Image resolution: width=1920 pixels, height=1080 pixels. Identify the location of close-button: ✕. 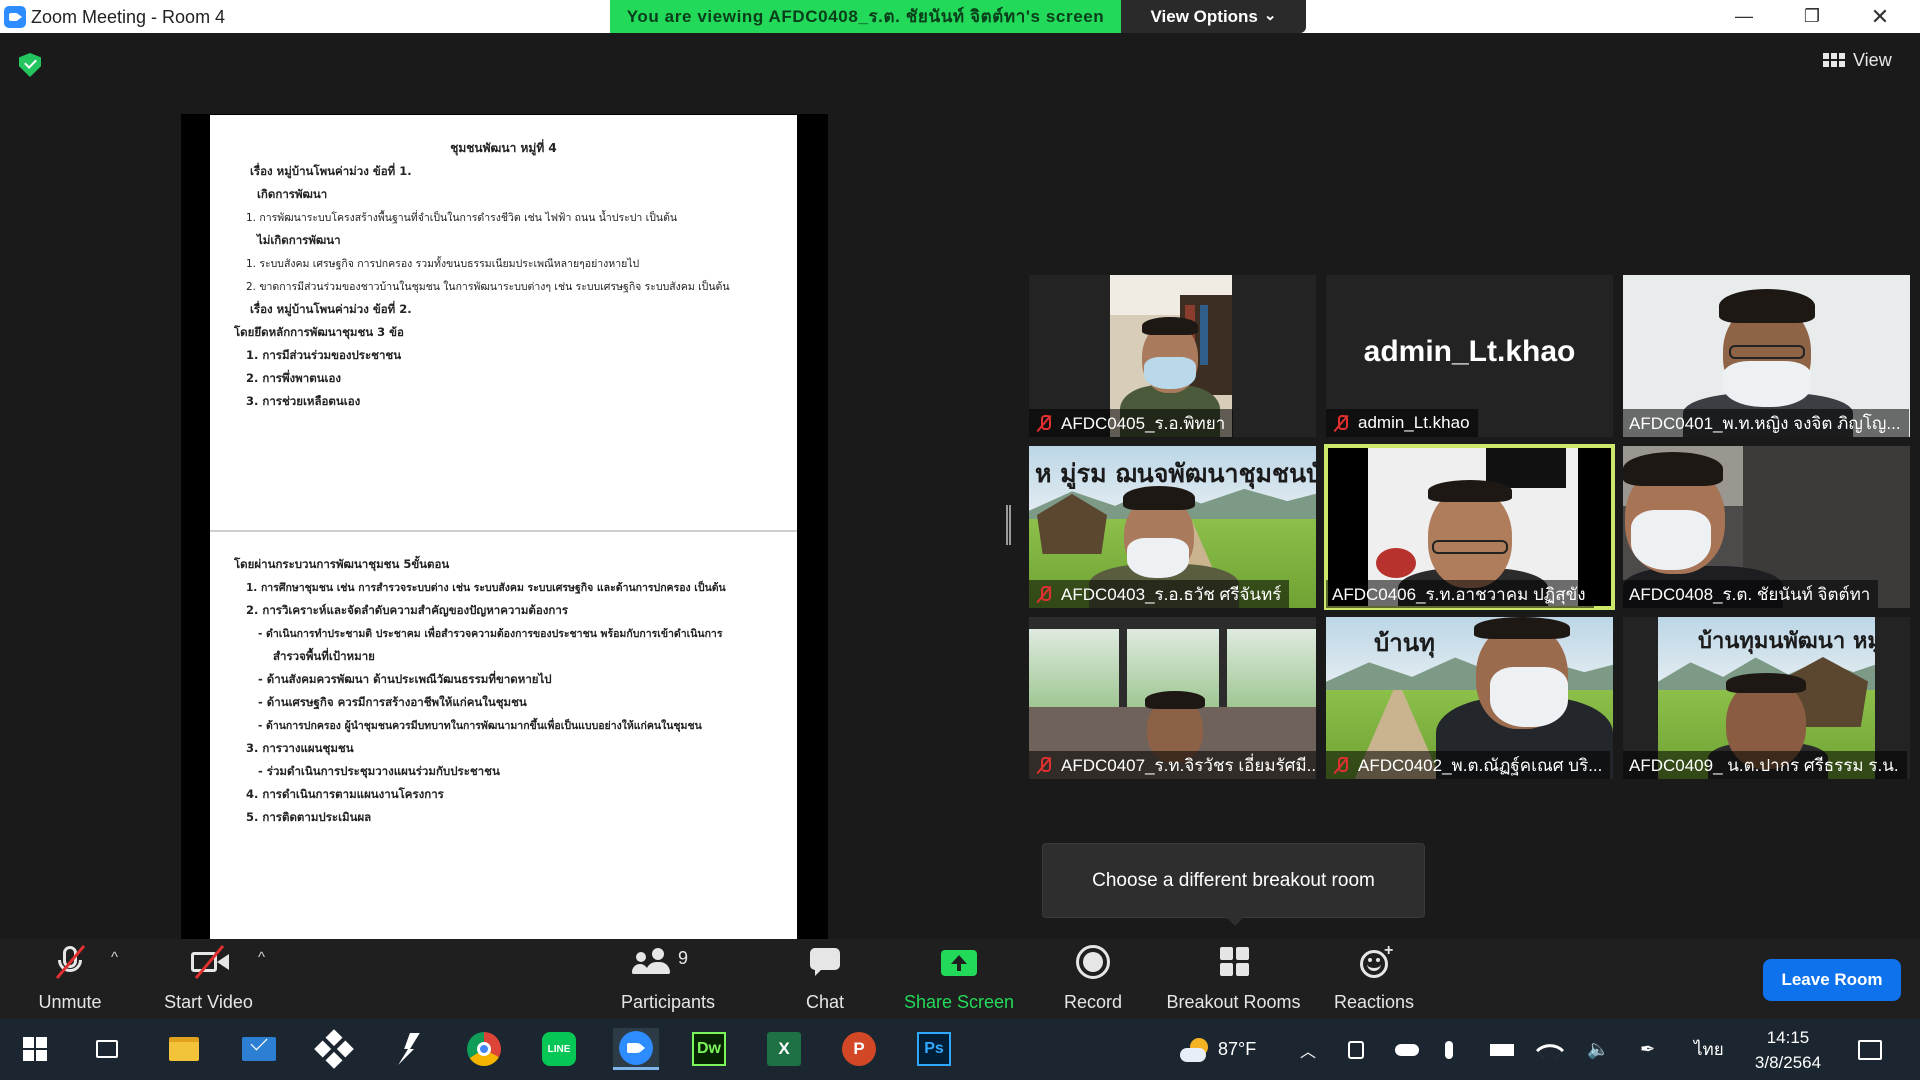
(1880, 16).